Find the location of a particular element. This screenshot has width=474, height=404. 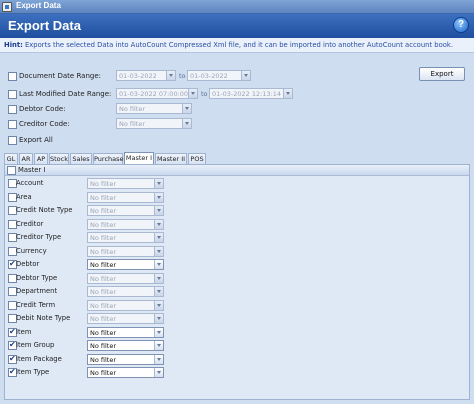

item-package-filter: No filter is located at coordinates (125, 359).